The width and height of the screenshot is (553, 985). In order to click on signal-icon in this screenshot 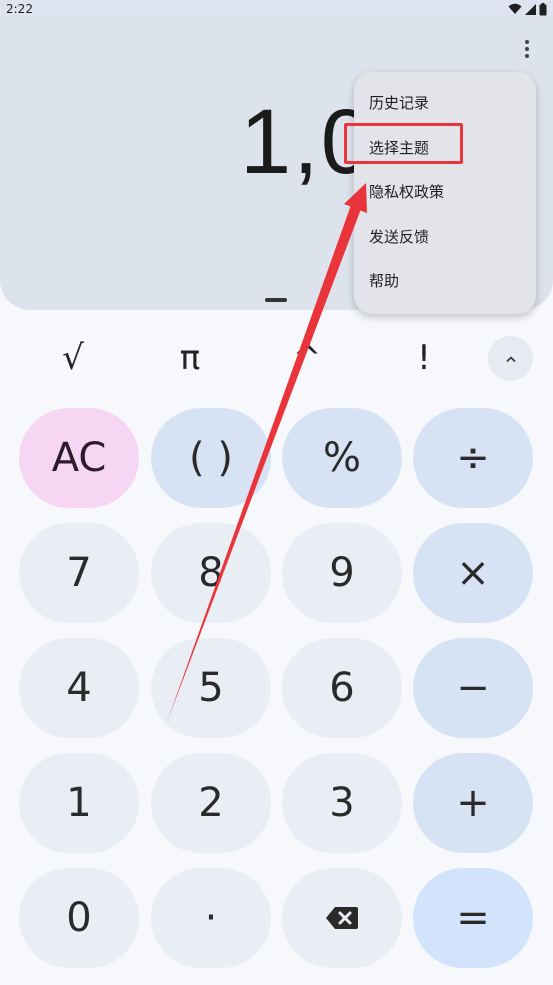, I will do `click(530, 9)`.